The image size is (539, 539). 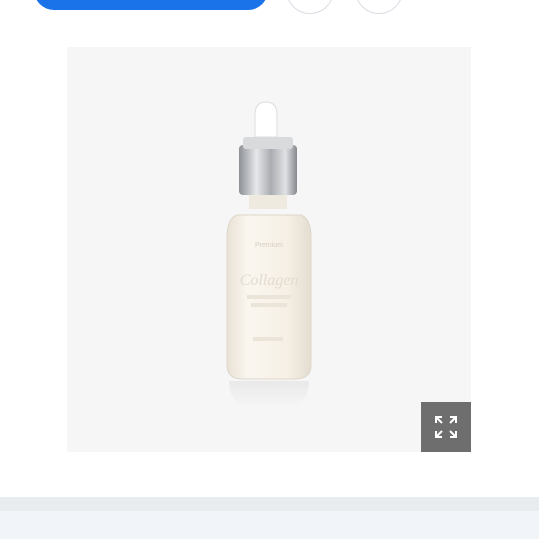 I want to click on bottle-label-line-1: Premium, so click(x=269, y=245).